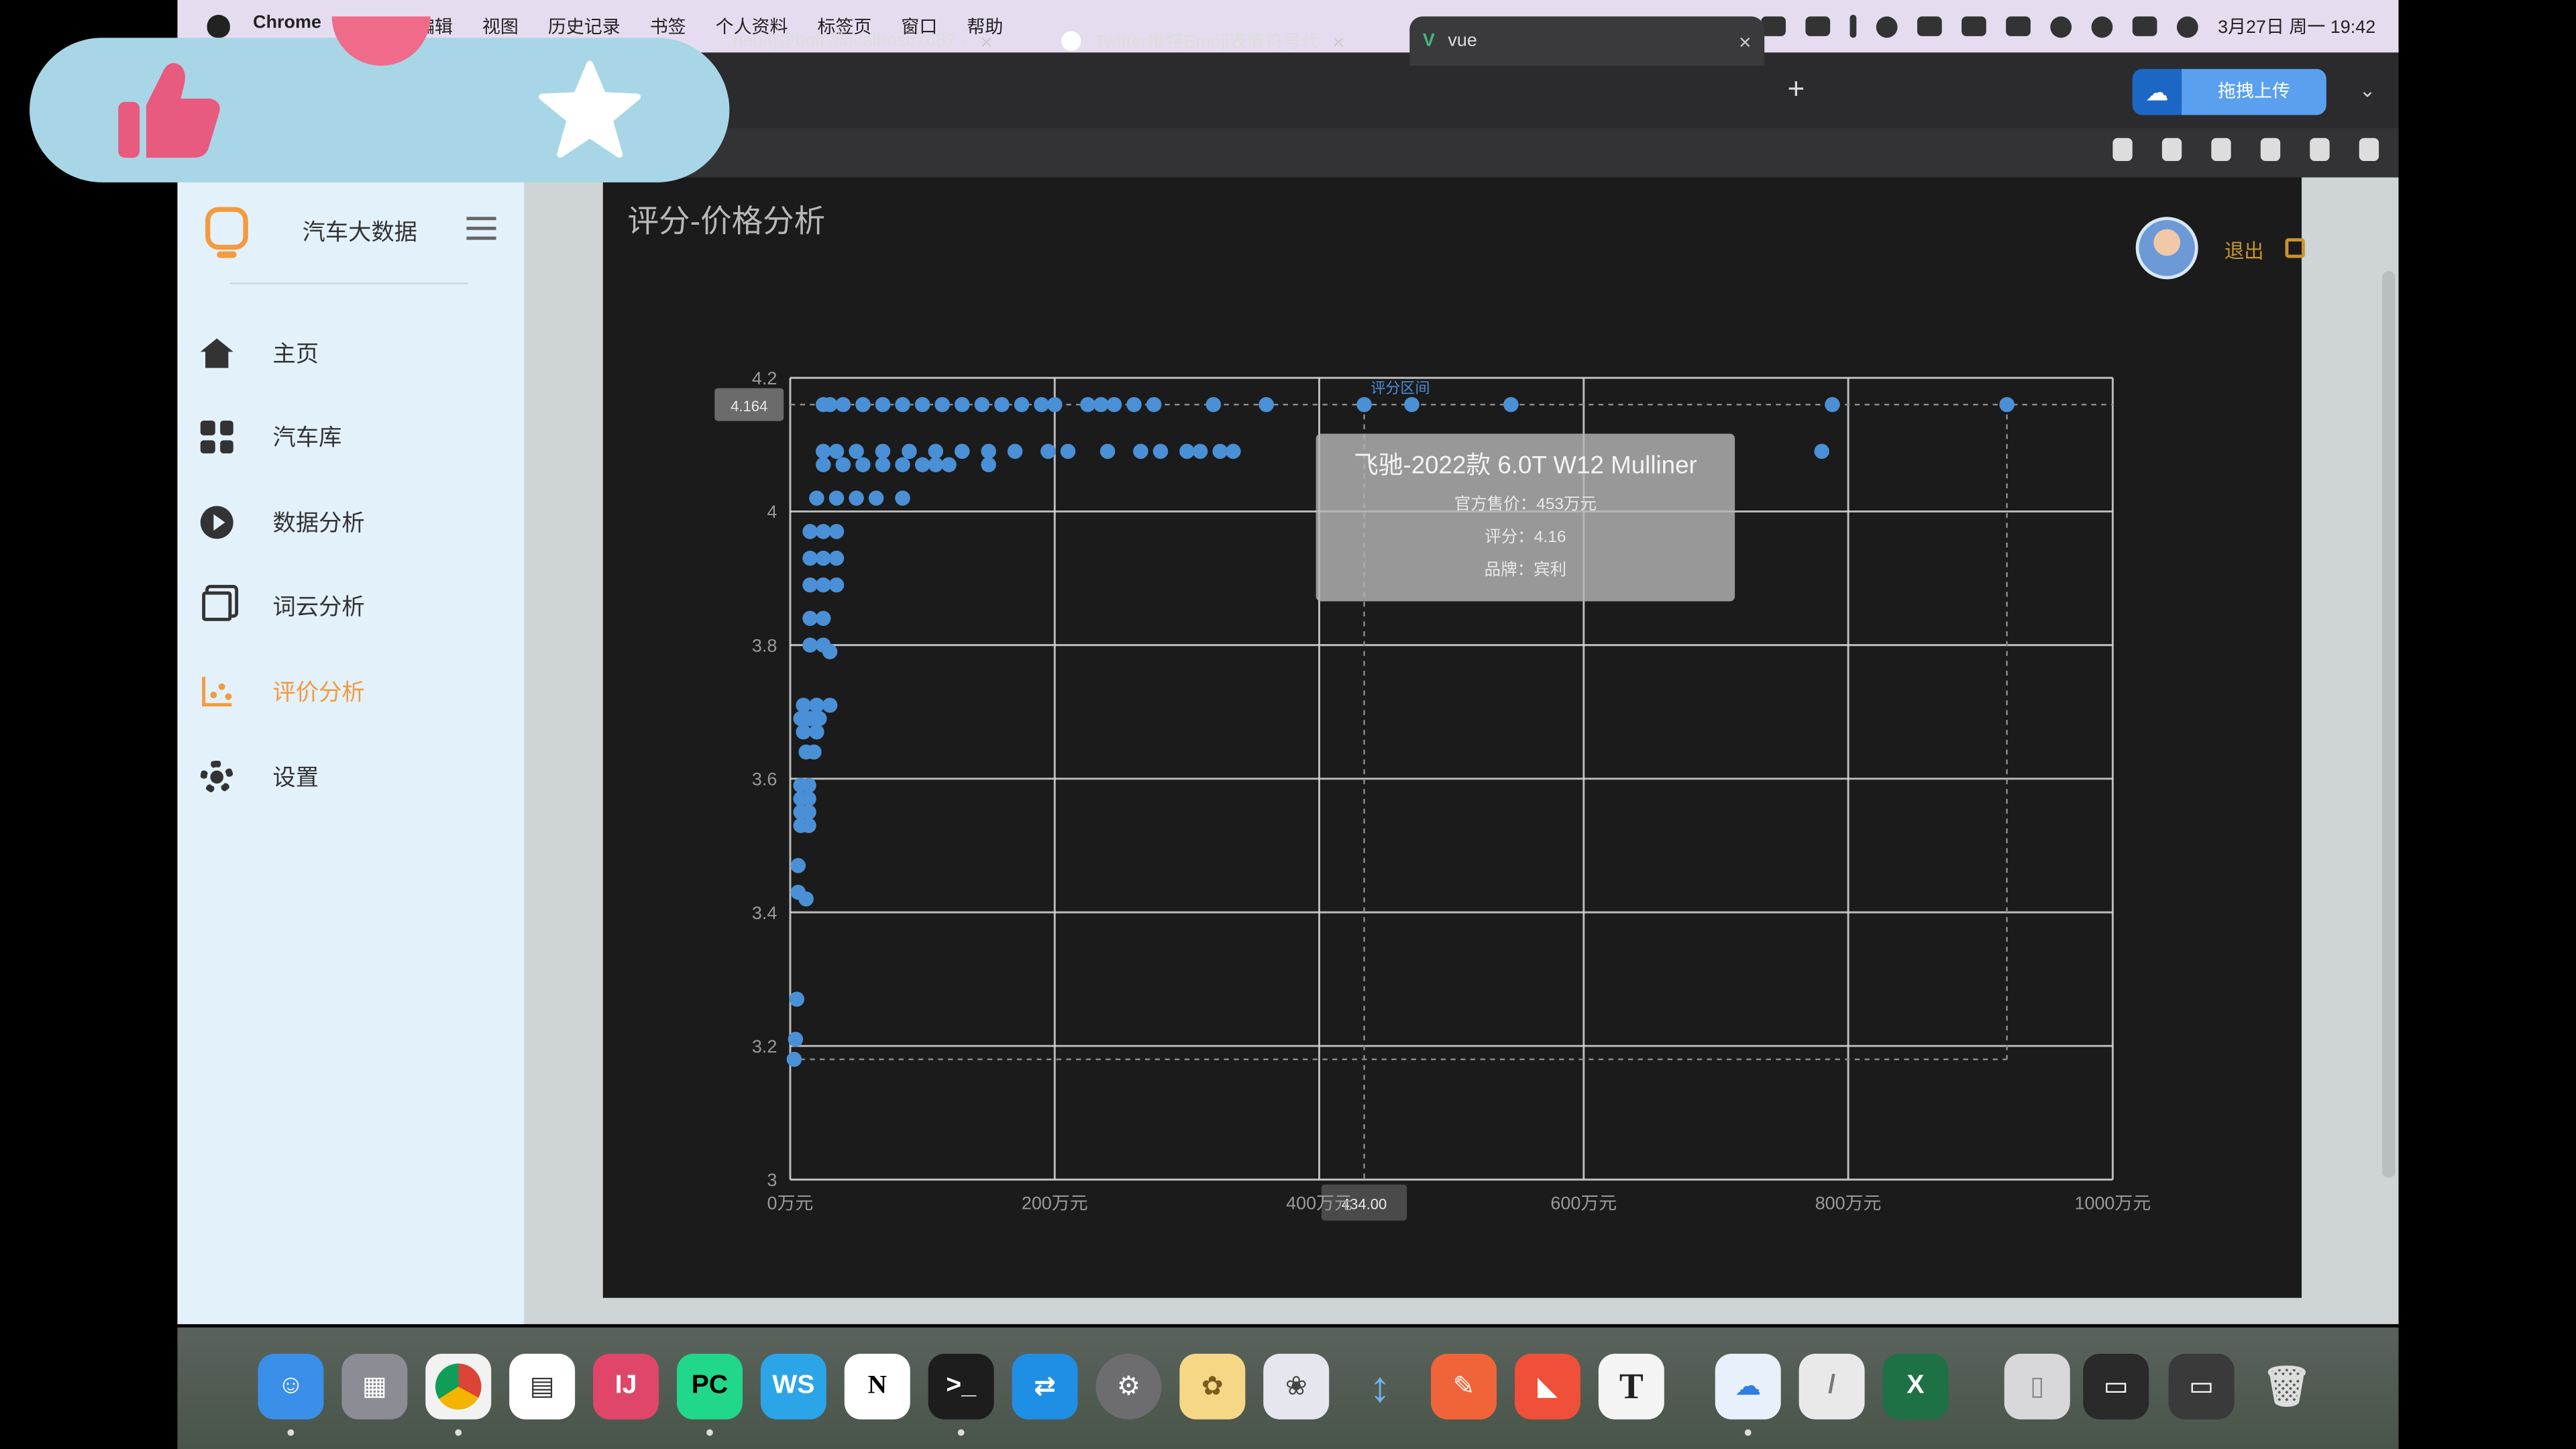  I want to click on calendar-icon: ▤, so click(542, 1386).